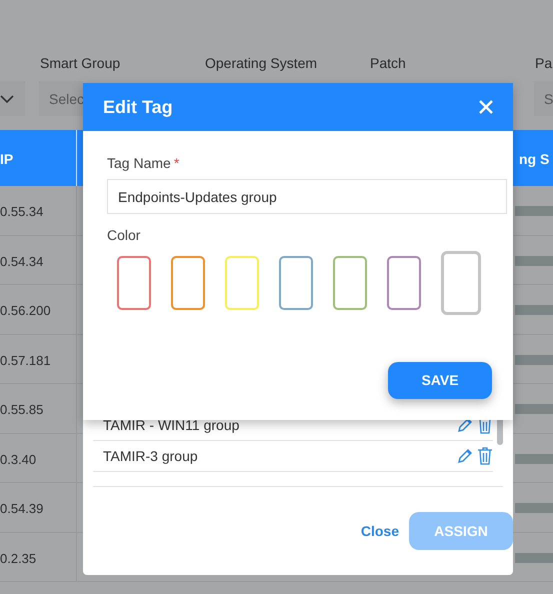 The height and width of the screenshot is (594, 553). Describe the element at coordinates (534, 159) in the screenshot. I see `column-header: ng S` at that location.